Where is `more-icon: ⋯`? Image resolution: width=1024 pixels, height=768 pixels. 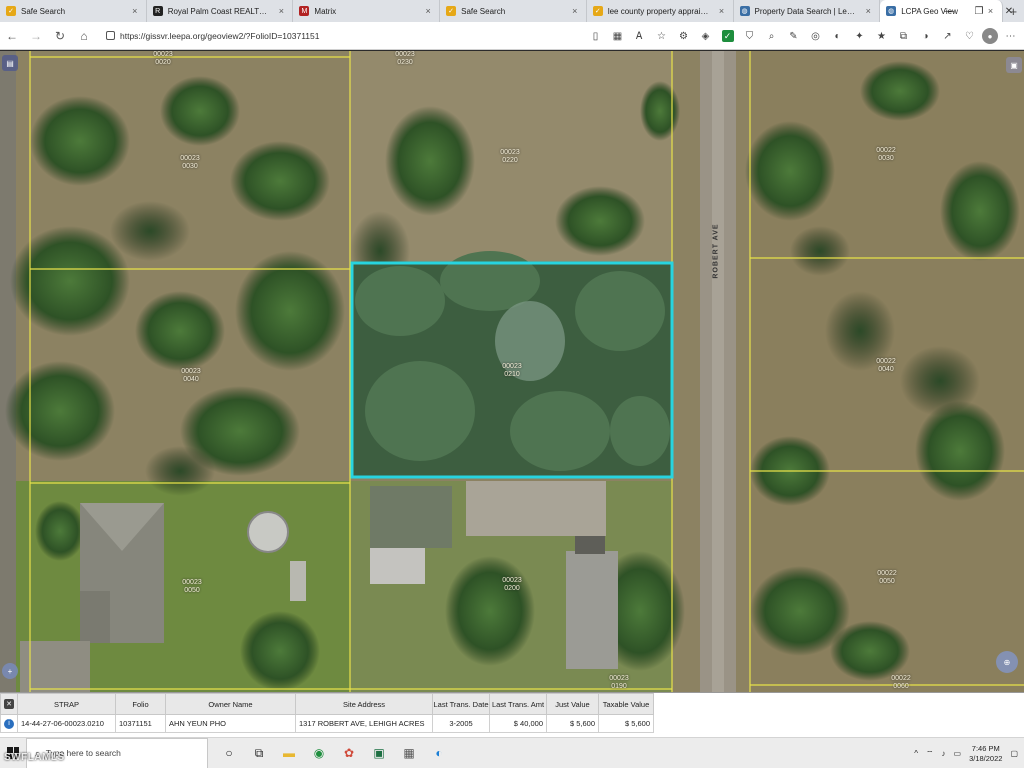
more-icon: ⋯ is located at coordinates (1010, 36).